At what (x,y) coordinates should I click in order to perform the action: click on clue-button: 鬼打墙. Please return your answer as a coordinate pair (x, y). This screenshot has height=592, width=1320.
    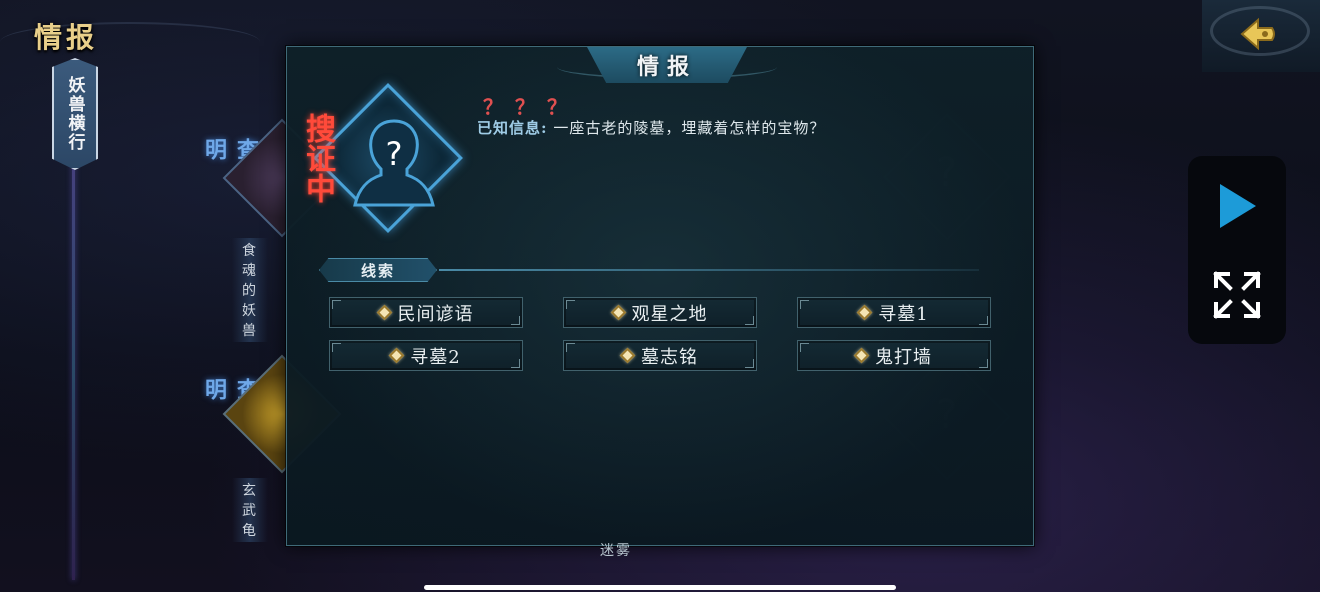
    Looking at the image, I should click on (894, 355).